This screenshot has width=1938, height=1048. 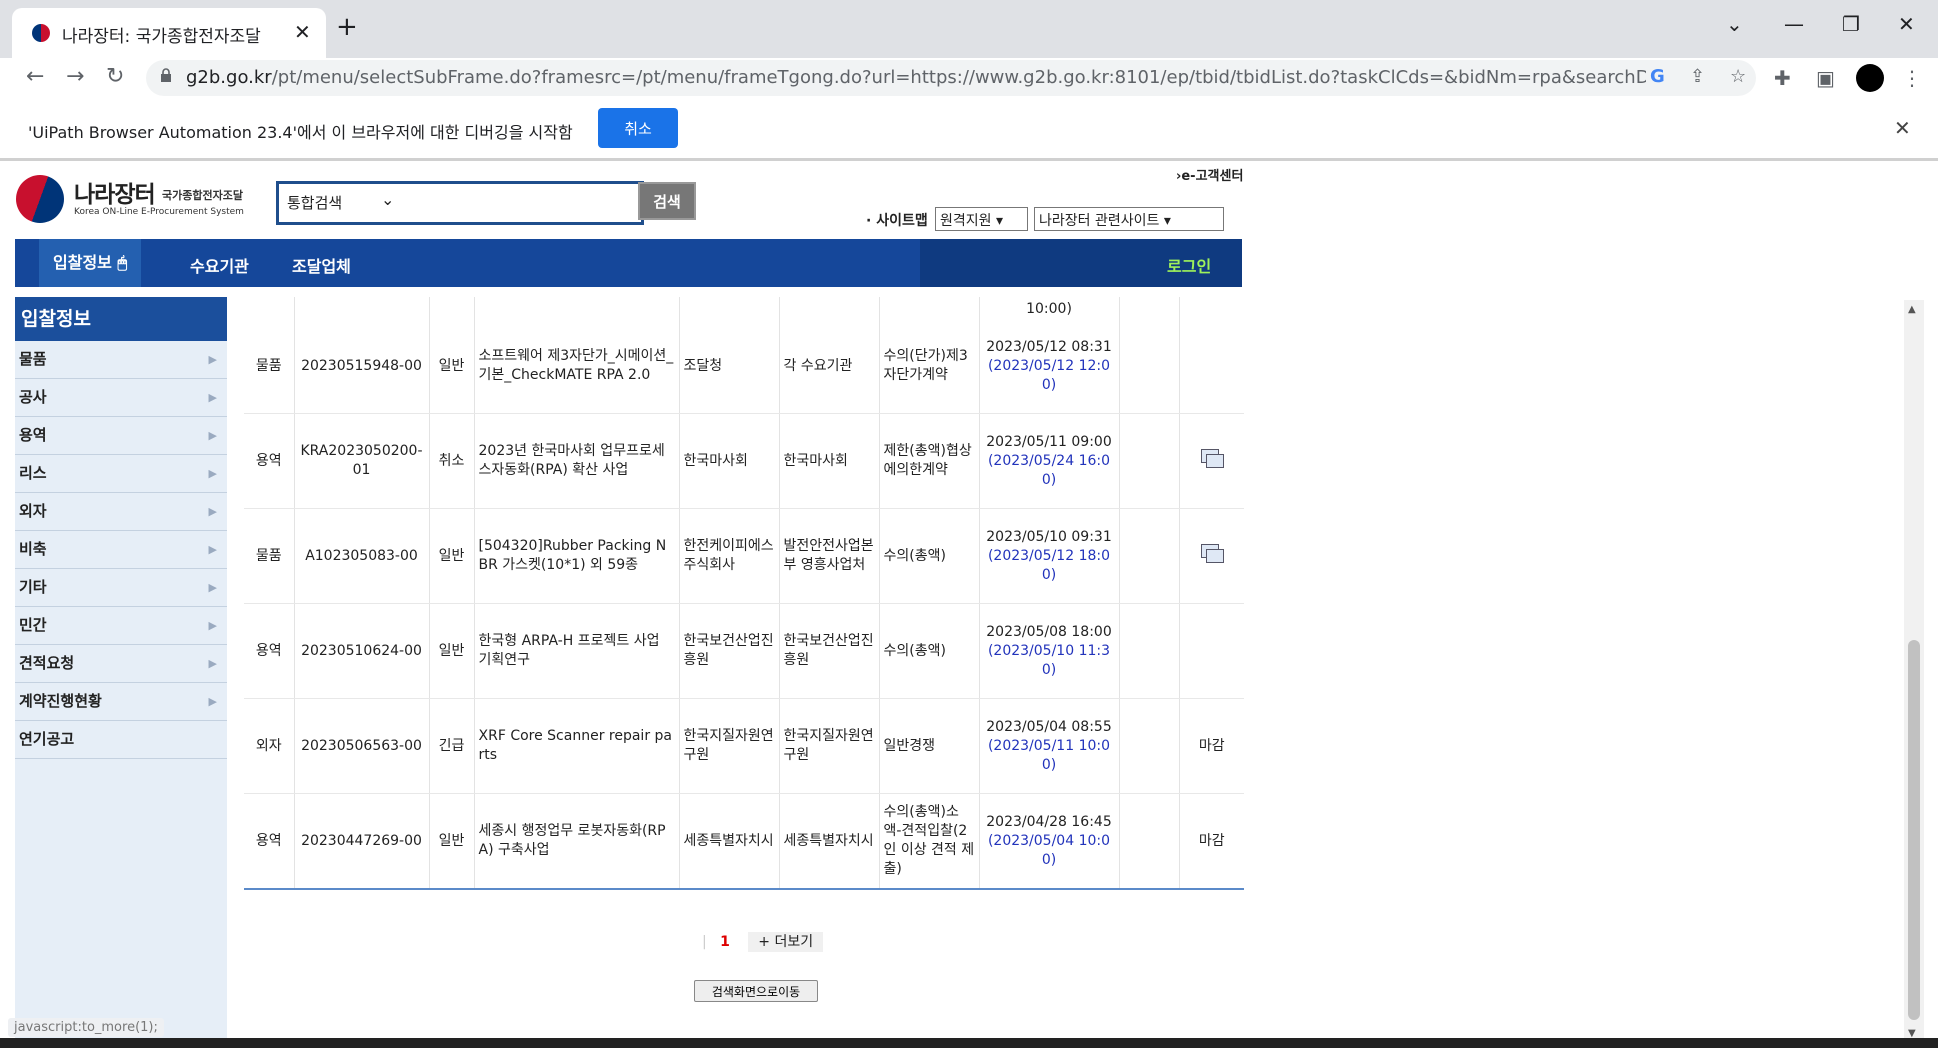 What do you see at coordinates (786, 942) in the screenshot?
I see `more-button: + 더보기` at bounding box center [786, 942].